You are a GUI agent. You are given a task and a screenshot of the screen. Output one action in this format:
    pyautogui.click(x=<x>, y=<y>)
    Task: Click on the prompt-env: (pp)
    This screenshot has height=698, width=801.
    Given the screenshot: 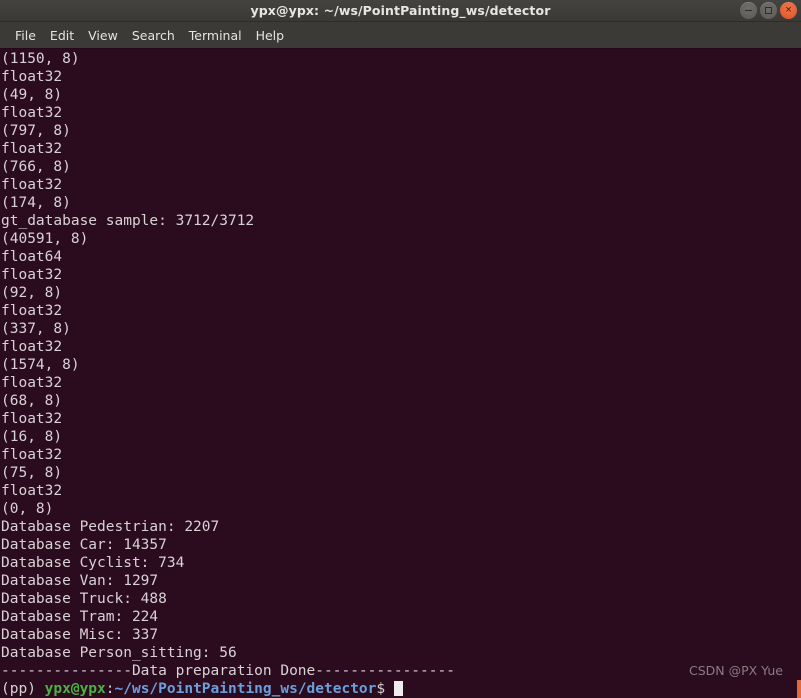 What is the action you would take?
    pyautogui.click(x=23, y=689)
    